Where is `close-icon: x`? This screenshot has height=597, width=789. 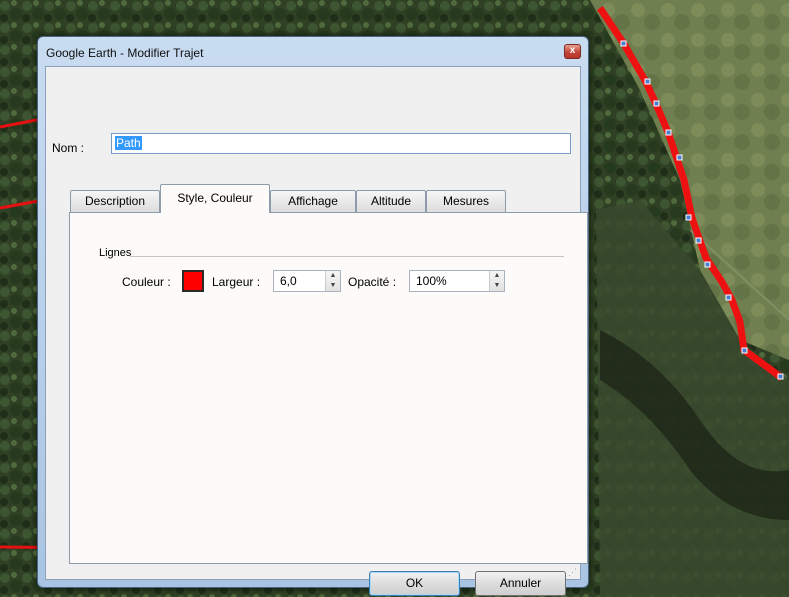
close-icon: x is located at coordinates (572, 51).